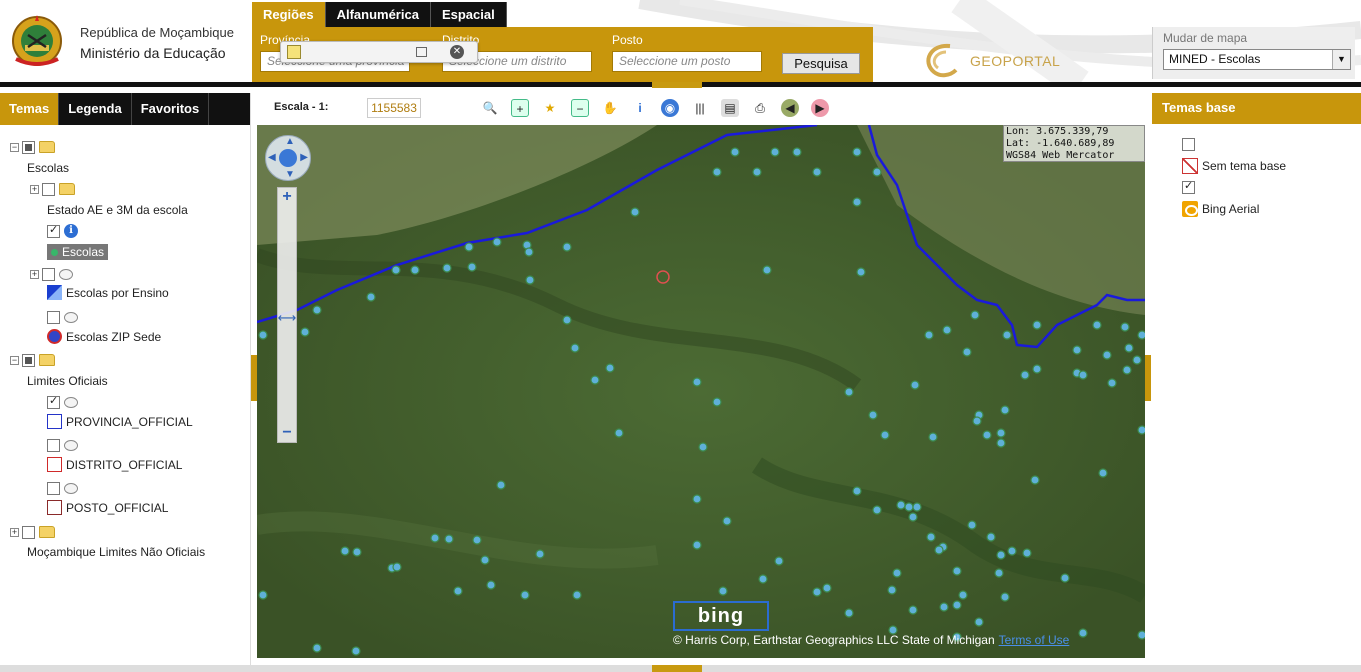 The width and height of the screenshot is (1361, 672). Describe the element at coordinates (1244, 166) in the screenshot. I see `sem-tema-label: Sem tema base` at that location.